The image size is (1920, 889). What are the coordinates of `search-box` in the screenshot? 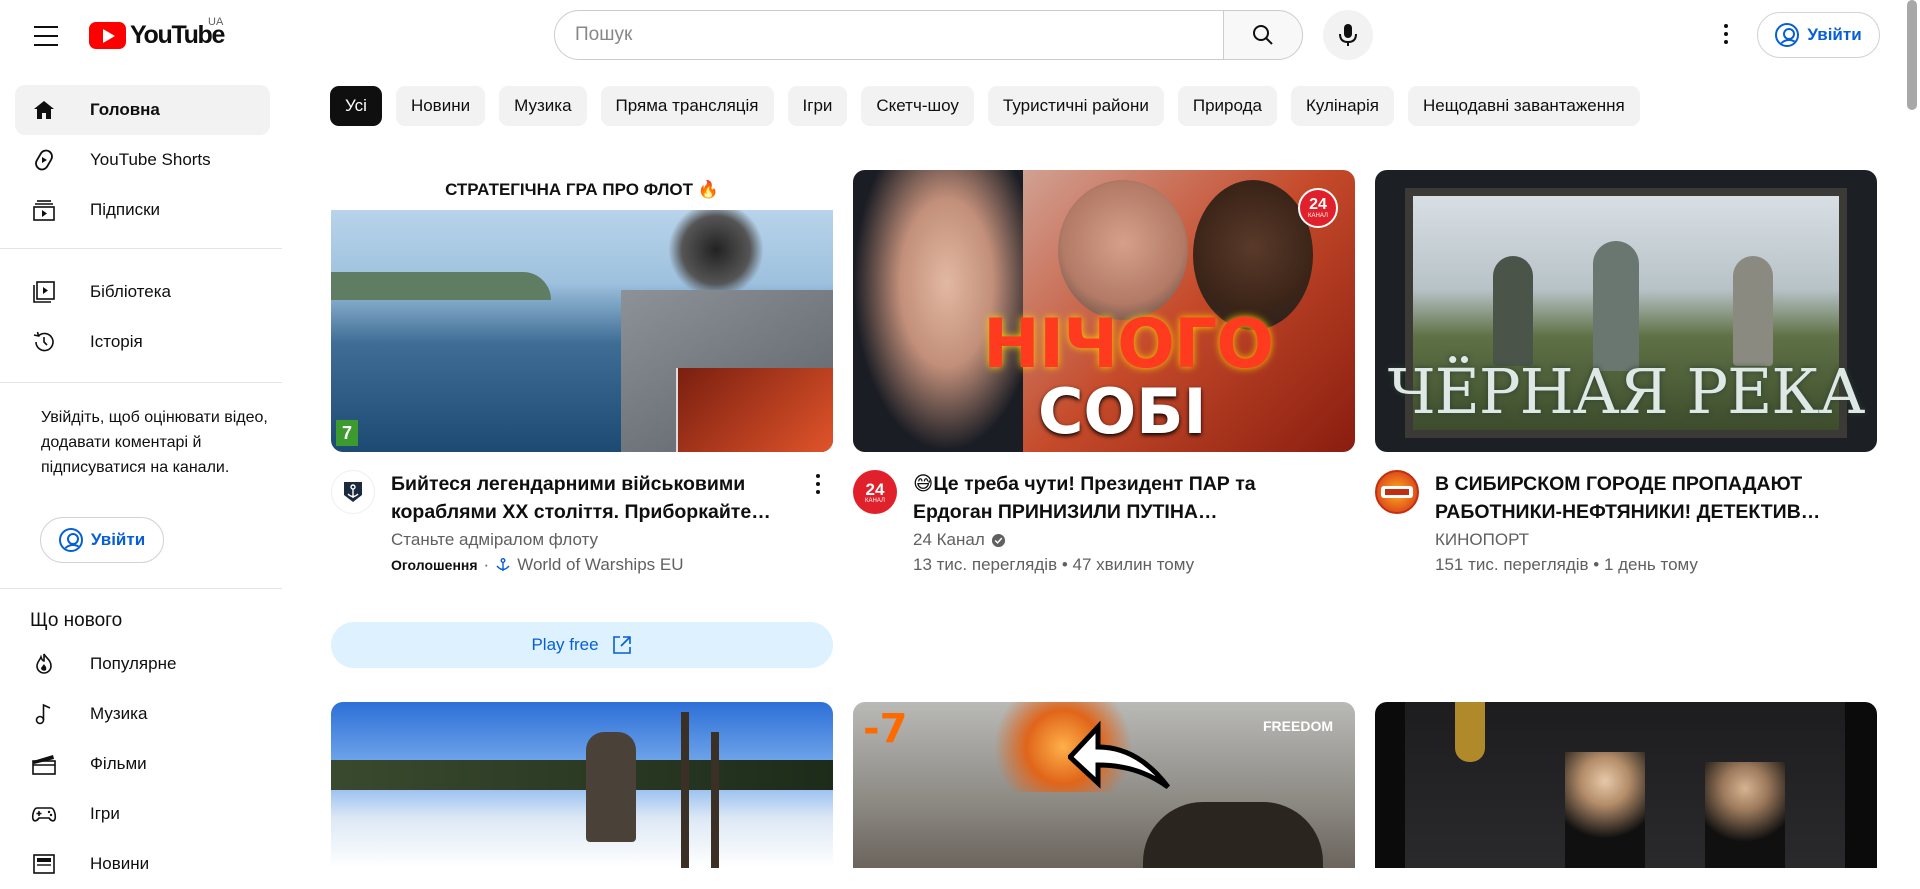 It's located at (889, 35).